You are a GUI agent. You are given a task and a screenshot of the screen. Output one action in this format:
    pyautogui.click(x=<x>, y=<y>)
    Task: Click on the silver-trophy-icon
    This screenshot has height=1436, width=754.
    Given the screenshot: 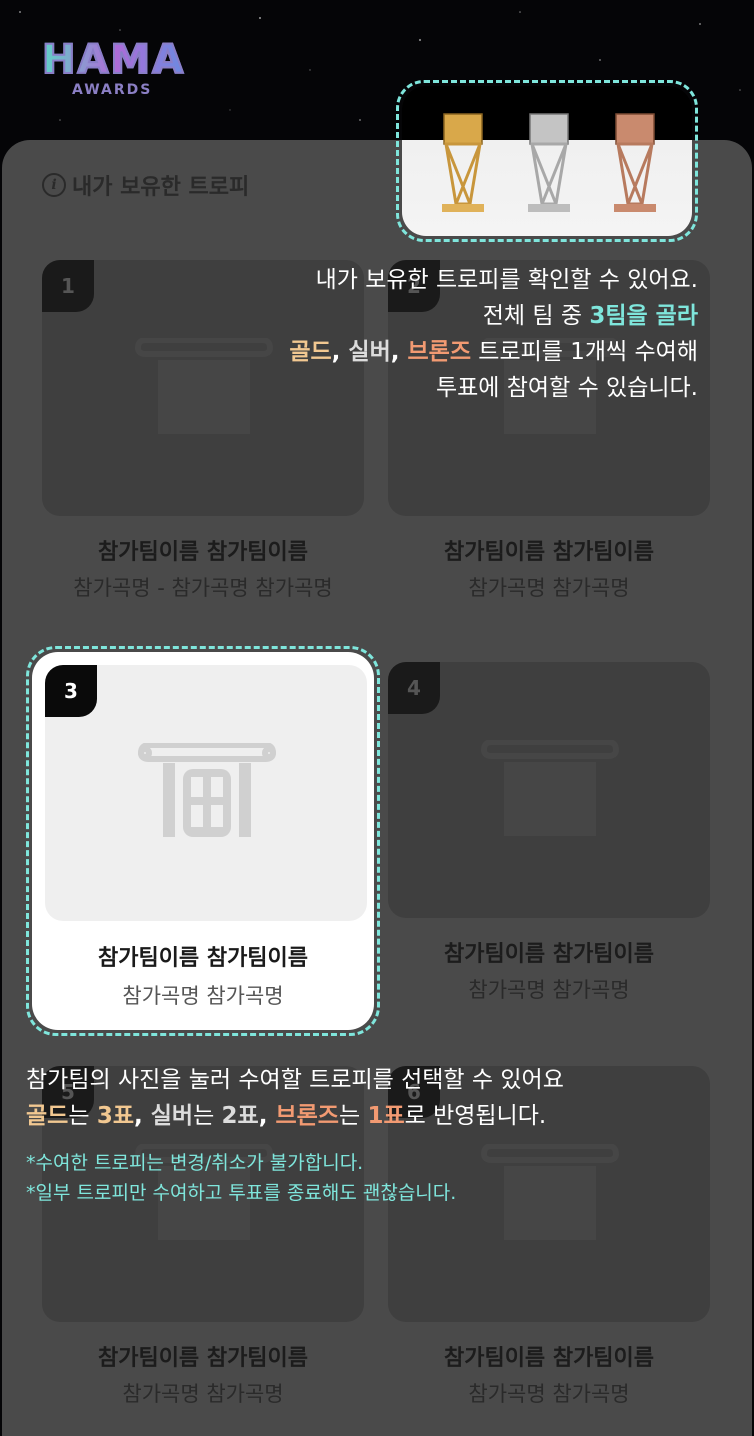 What is the action you would take?
    pyautogui.click(x=549, y=162)
    